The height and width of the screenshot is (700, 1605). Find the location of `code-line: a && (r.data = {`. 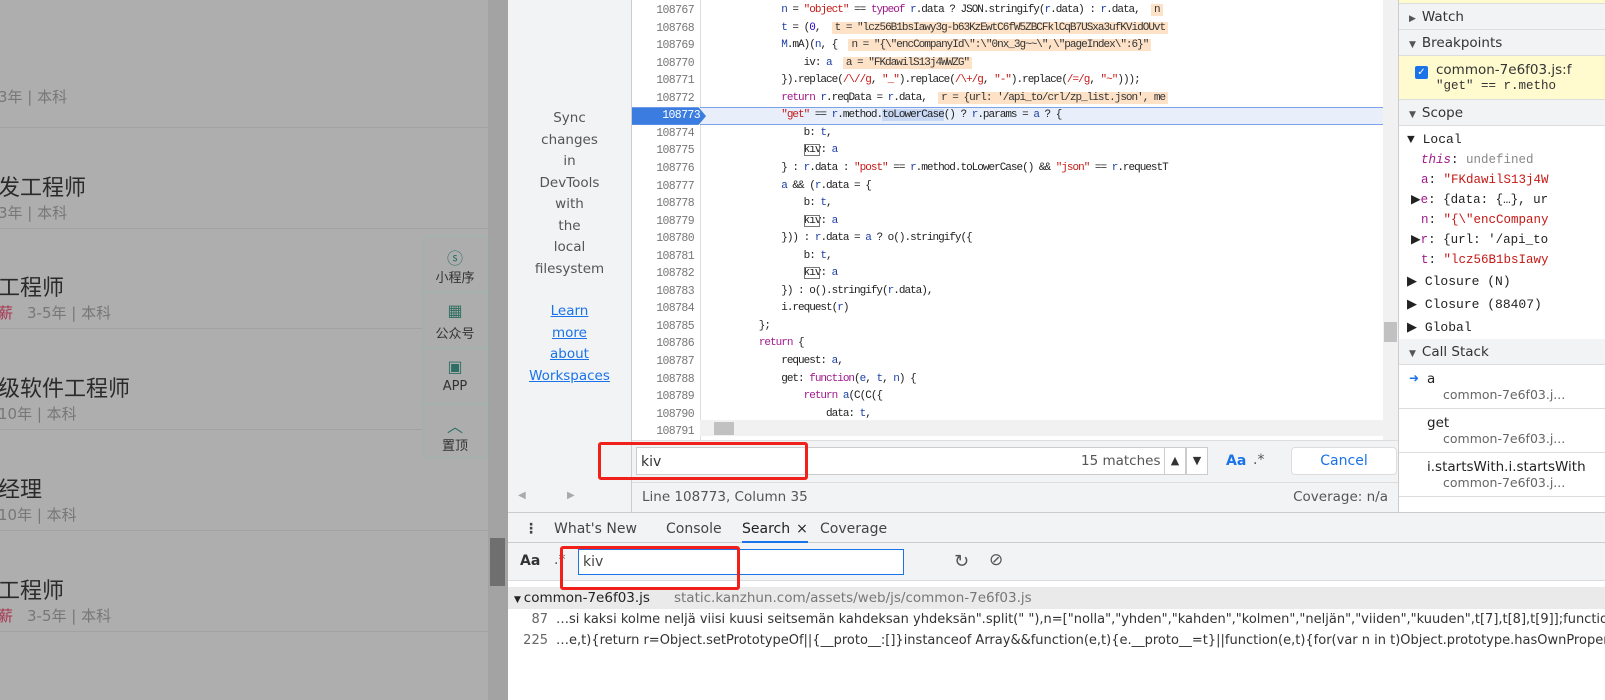

code-line: a && (r.data = { is located at coordinates (1056, 187).